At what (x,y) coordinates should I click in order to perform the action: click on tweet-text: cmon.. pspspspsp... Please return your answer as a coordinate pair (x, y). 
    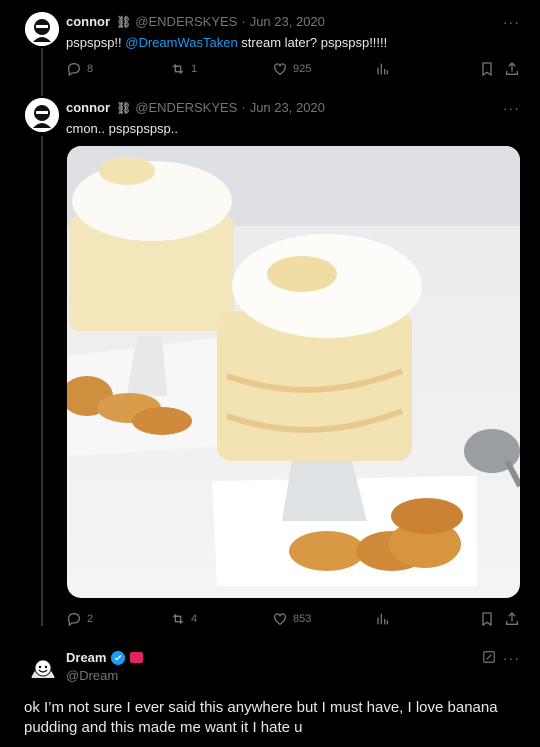
    Looking at the image, I should click on (122, 128).